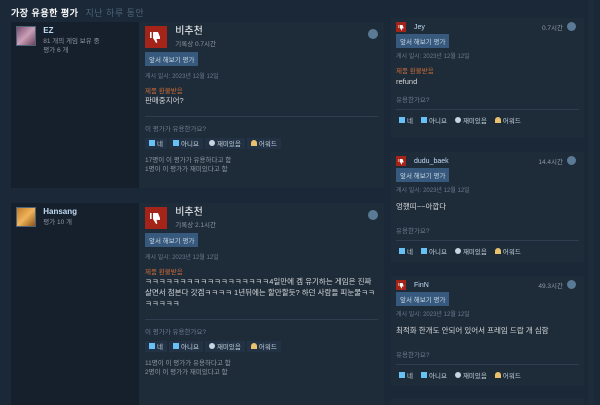 The width and height of the screenshot is (600, 405). Describe the element at coordinates (176, 332) in the screenshot. I see `helpful-question: 이 평가가 유용한가요?` at that location.